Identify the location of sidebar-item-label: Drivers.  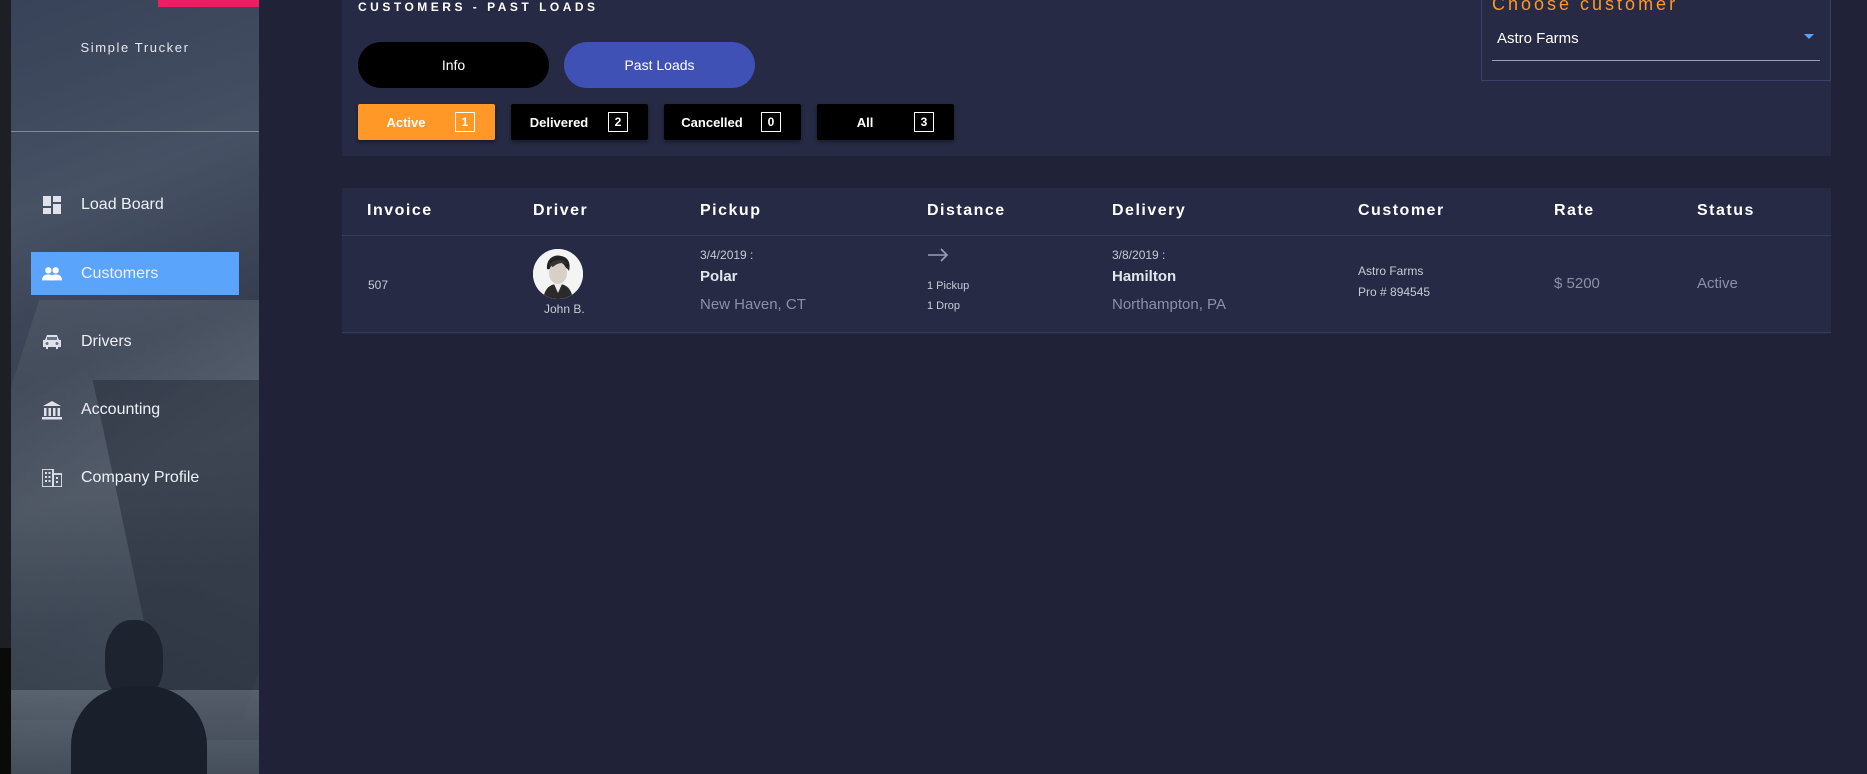
(106, 341).